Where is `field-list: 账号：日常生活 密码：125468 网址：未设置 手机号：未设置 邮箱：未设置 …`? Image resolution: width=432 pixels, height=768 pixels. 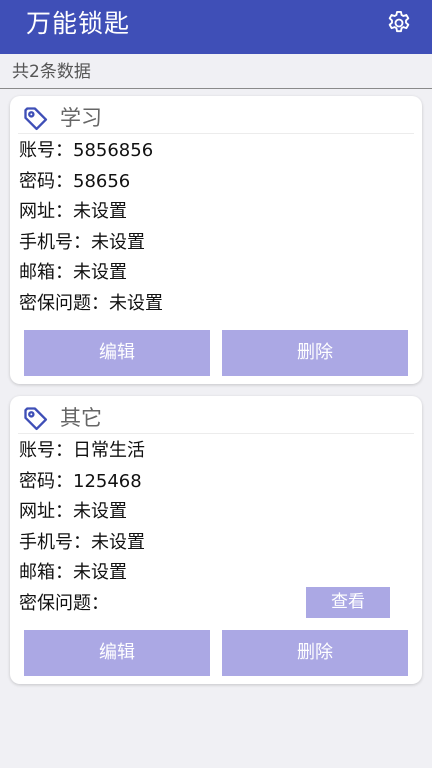
field-list: 账号：日常生活 密码：125468 网址：未设置 手机号：未设置 邮箱：未设置 … is located at coordinates (82, 528).